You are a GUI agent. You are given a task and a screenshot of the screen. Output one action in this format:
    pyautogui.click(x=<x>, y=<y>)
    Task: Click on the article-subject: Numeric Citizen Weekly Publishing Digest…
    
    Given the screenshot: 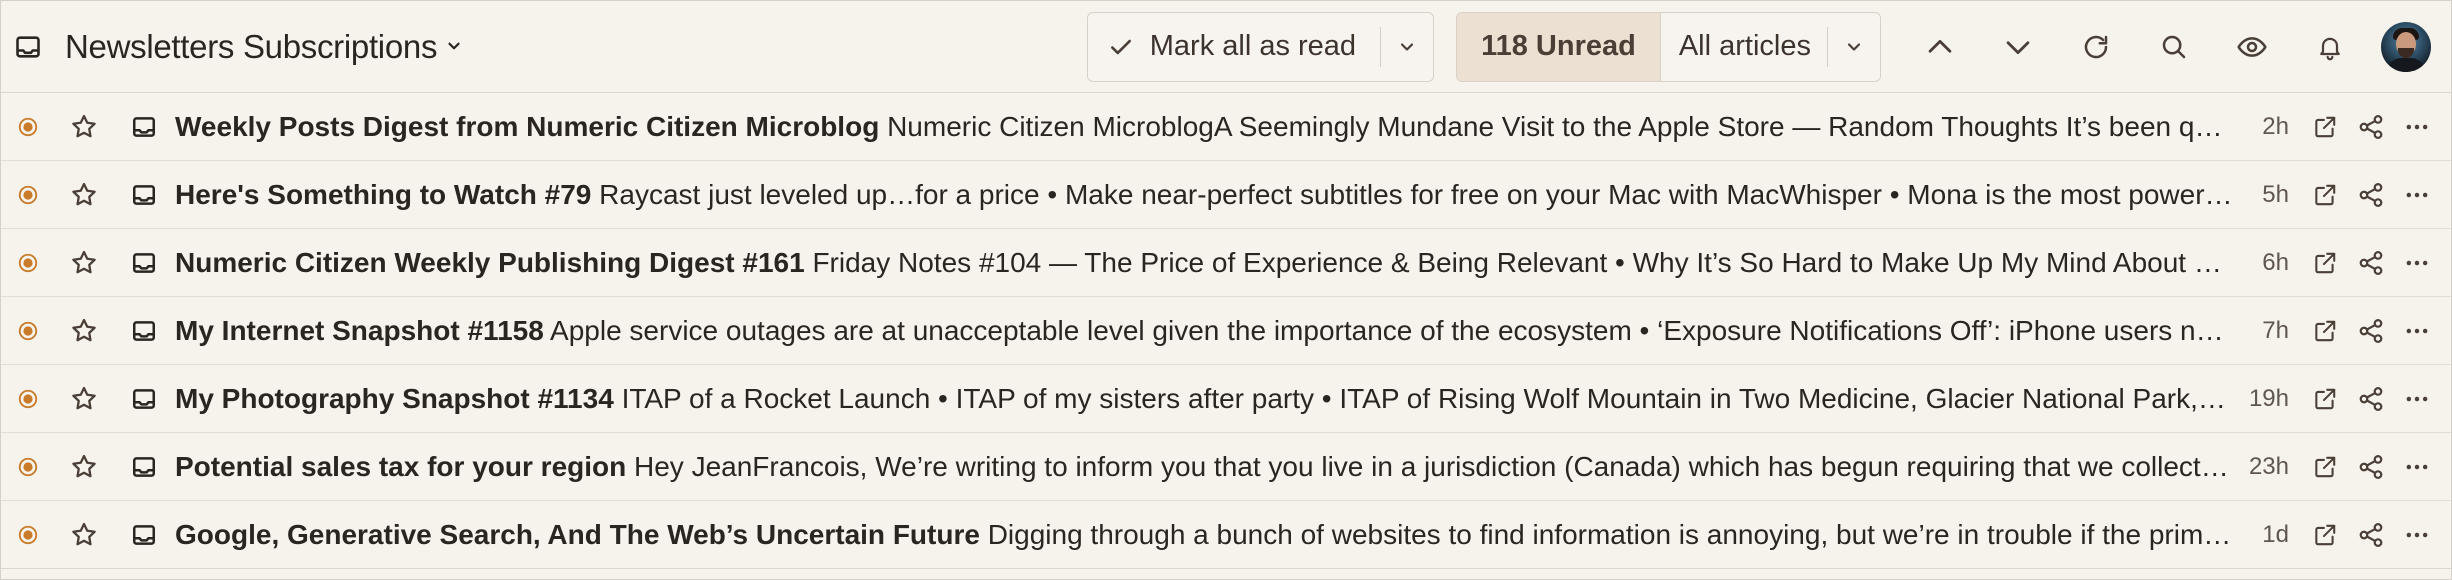 What is the action you would take?
    pyautogui.click(x=490, y=262)
    